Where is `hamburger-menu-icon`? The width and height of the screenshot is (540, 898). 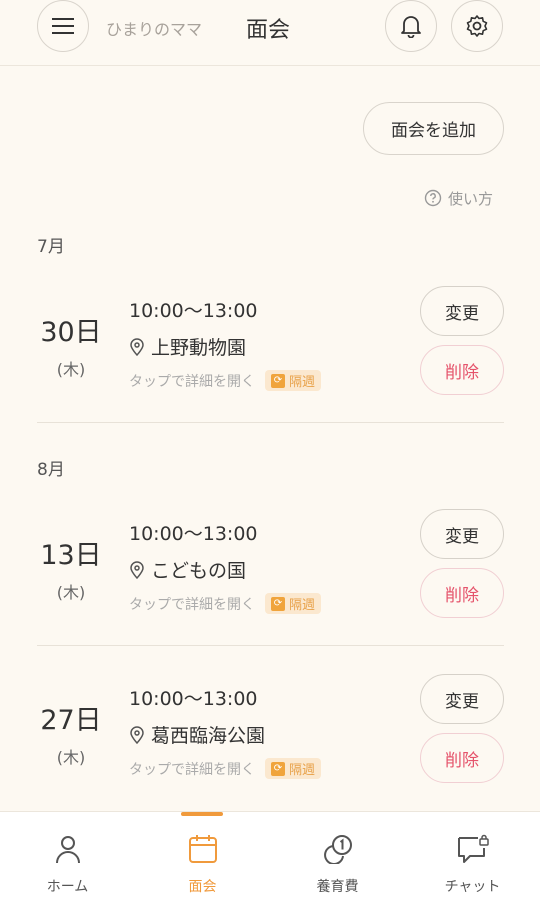 hamburger-menu-icon is located at coordinates (63, 26).